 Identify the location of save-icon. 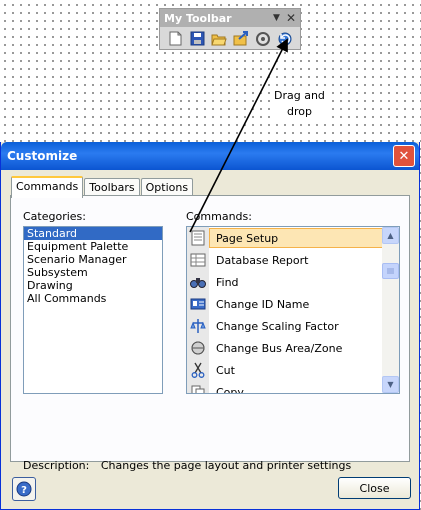
(197, 38).